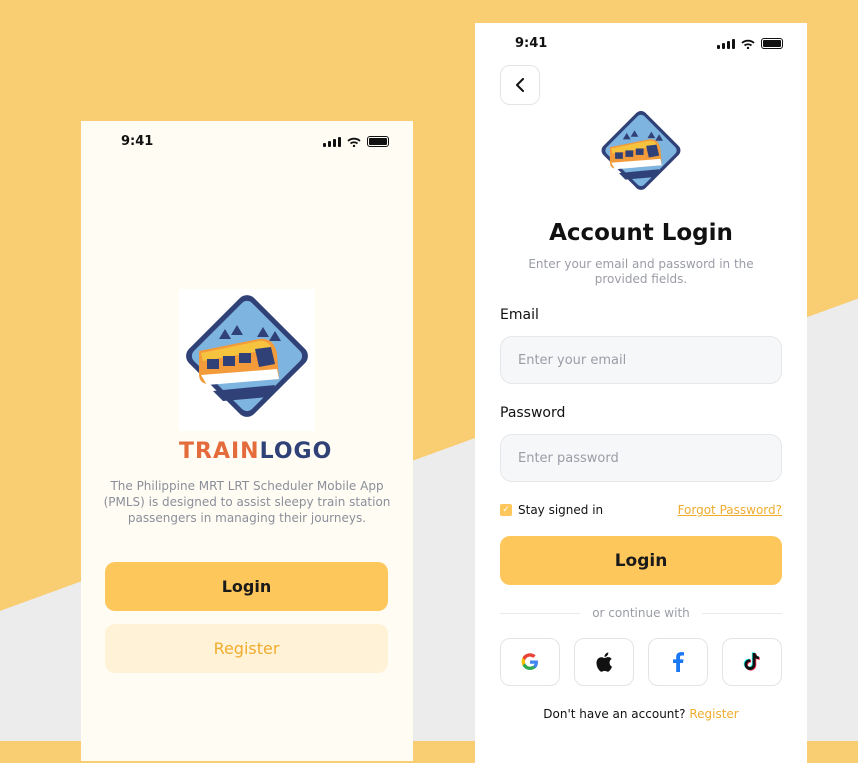 The height and width of the screenshot is (763, 858). I want to click on brand-wordmark-part1: TRAIN, so click(219, 451).